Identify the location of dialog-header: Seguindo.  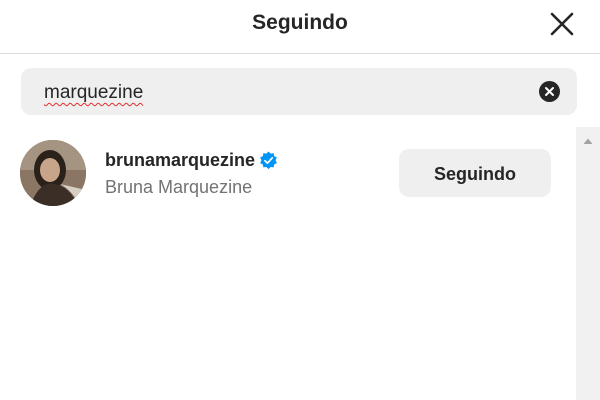
(300, 27).